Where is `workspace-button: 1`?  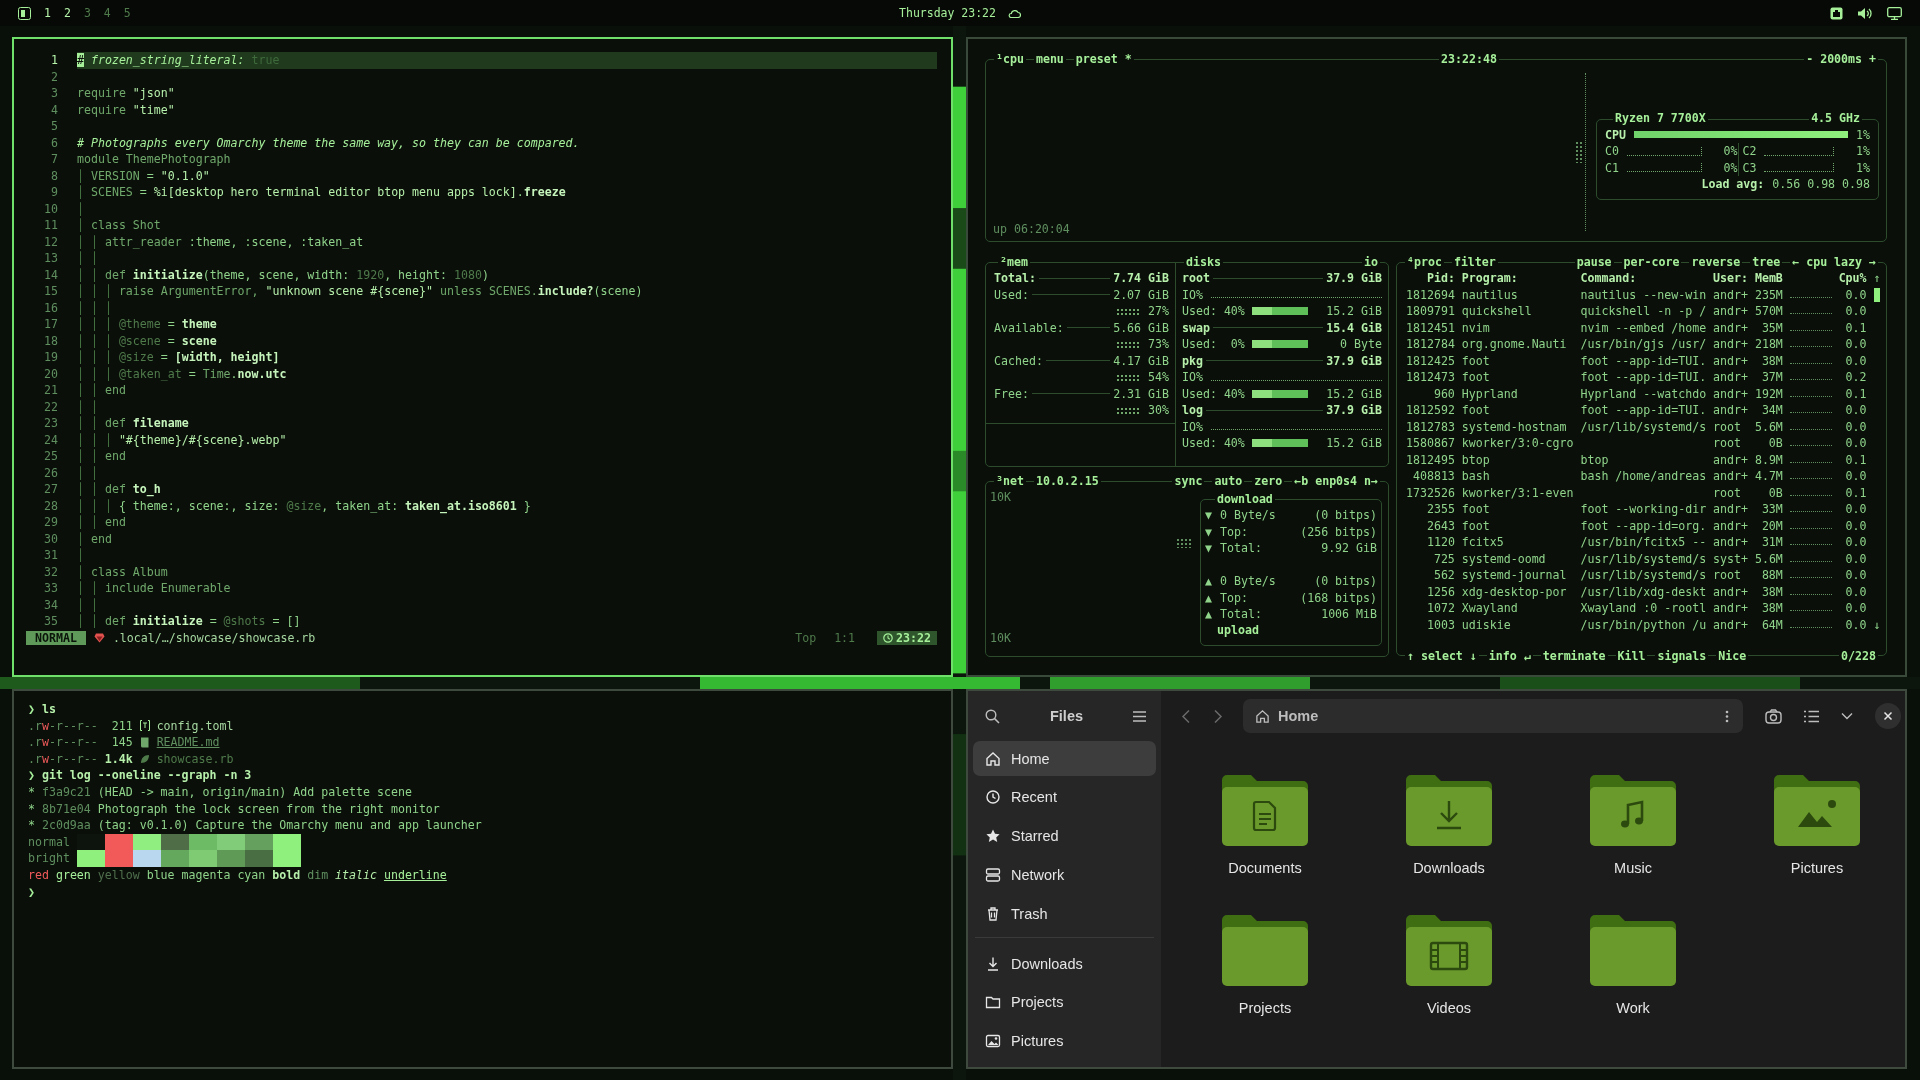
workspace-button: 1 is located at coordinates (47, 13).